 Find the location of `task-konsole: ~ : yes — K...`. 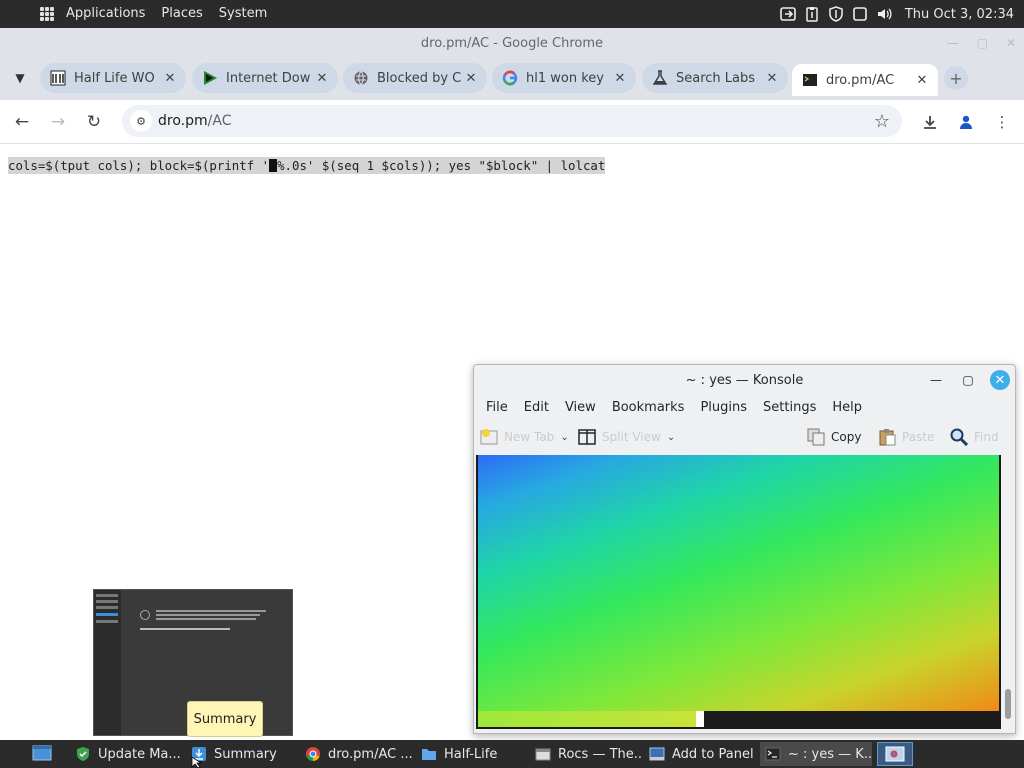

task-konsole: ~ : yes — K... is located at coordinates (816, 754).